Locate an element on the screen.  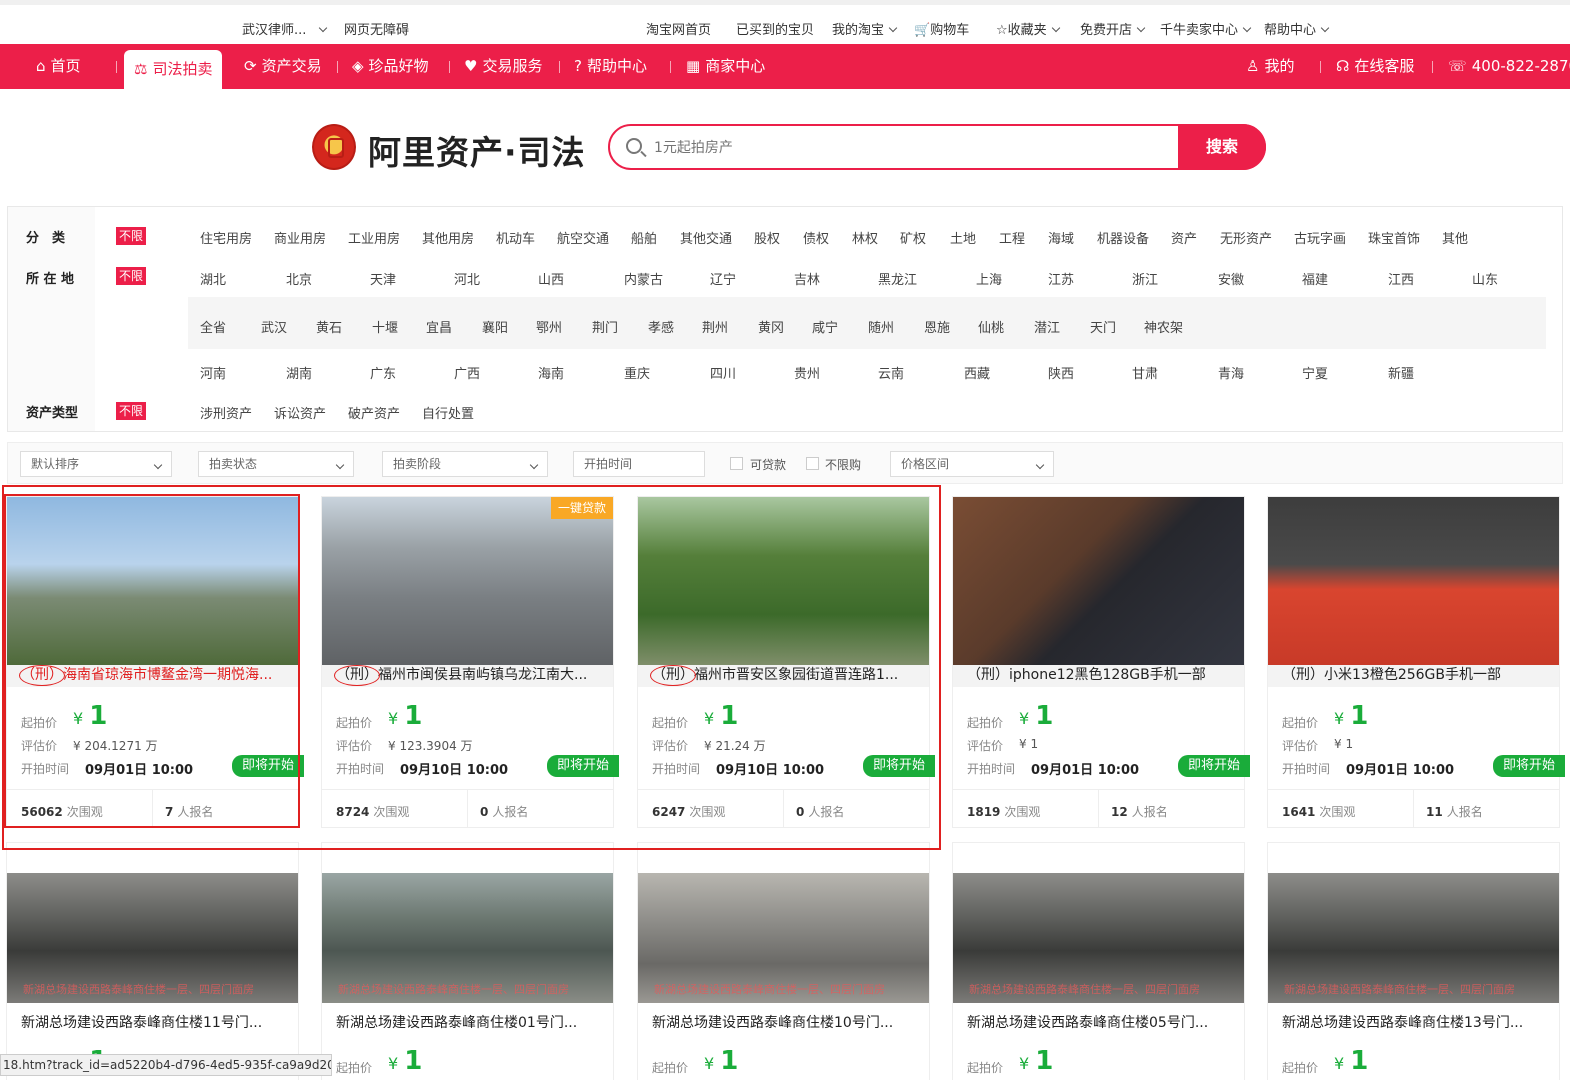
price-range-select: 价格区间 is located at coordinates (972, 464).